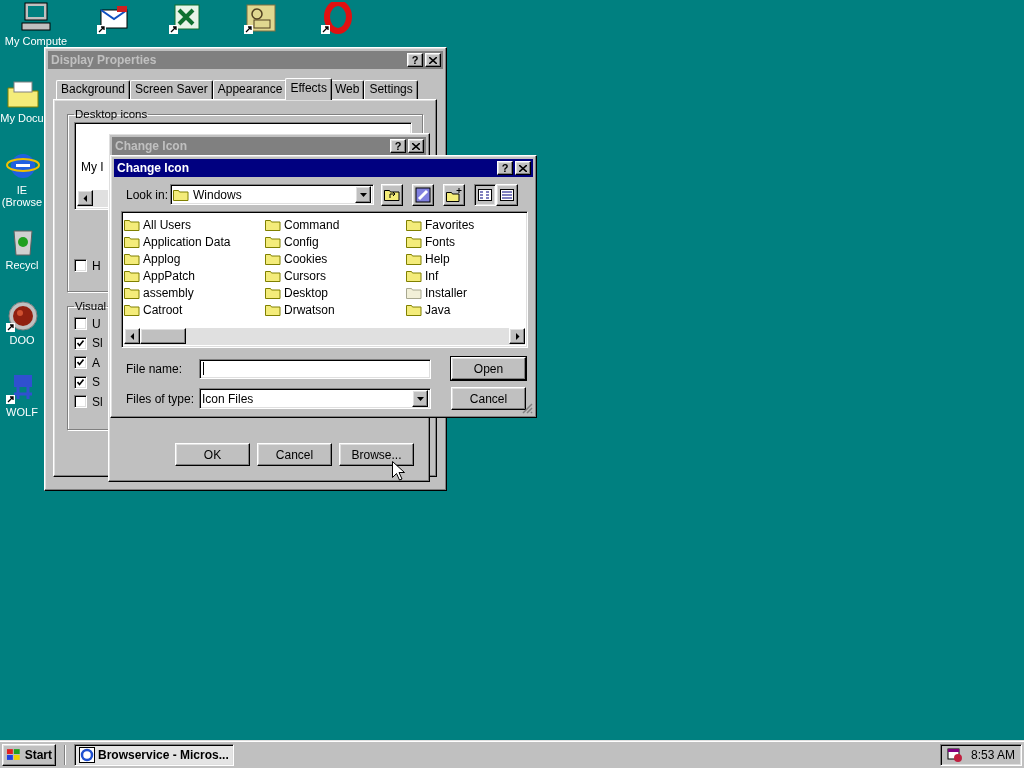 The height and width of the screenshot is (768, 1024). What do you see at coordinates (96, 362) in the screenshot?
I see `checkbox-label: A` at bounding box center [96, 362].